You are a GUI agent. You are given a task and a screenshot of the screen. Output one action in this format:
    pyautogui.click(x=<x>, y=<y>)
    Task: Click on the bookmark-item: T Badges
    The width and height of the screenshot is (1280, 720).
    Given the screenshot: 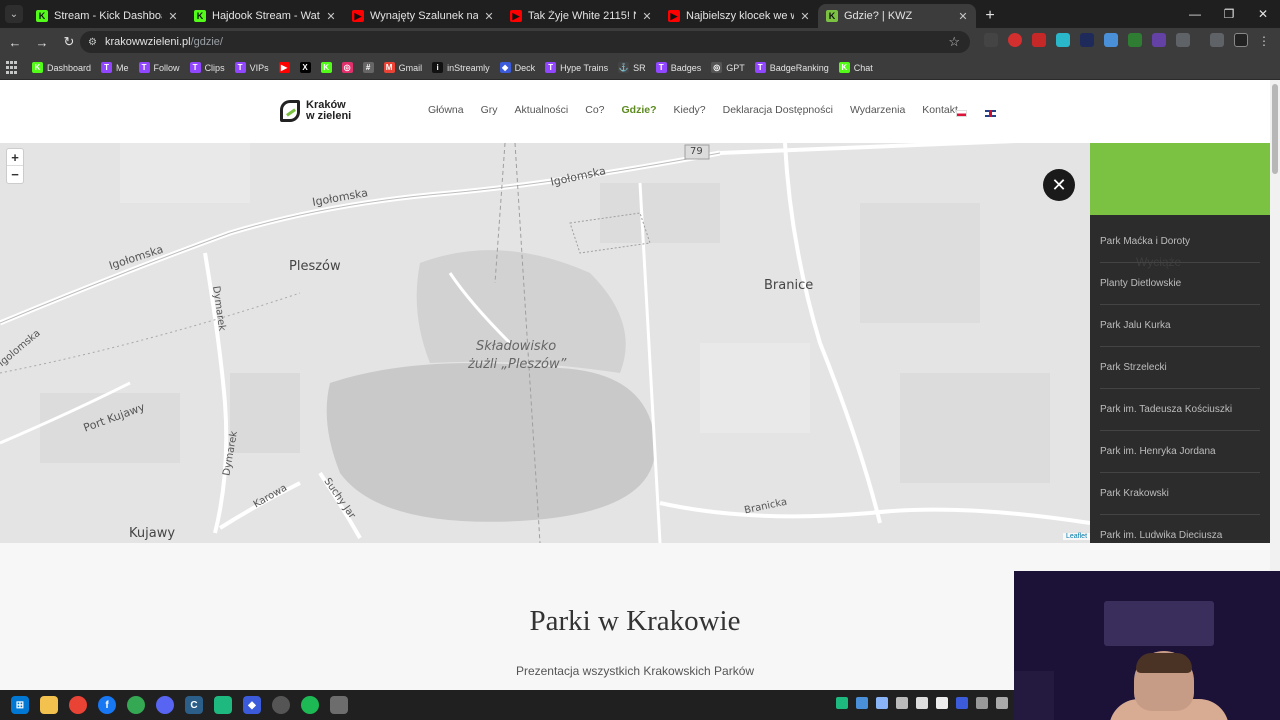 What is the action you would take?
    pyautogui.click(x=678, y=67)
    